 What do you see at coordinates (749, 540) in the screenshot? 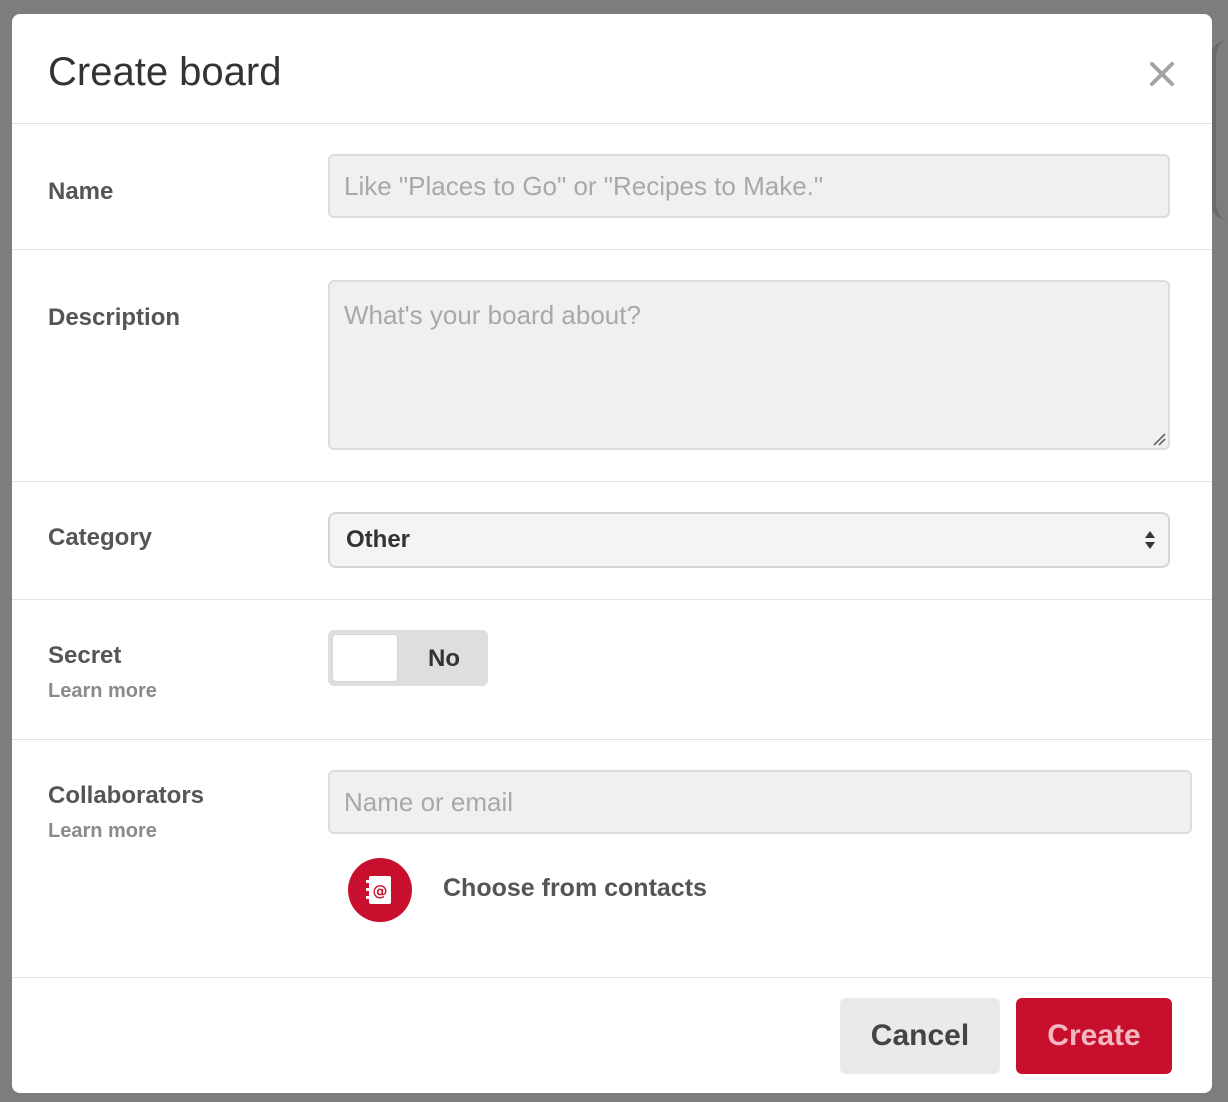
I see `category-select: Other` at bounding box center [749, 540].